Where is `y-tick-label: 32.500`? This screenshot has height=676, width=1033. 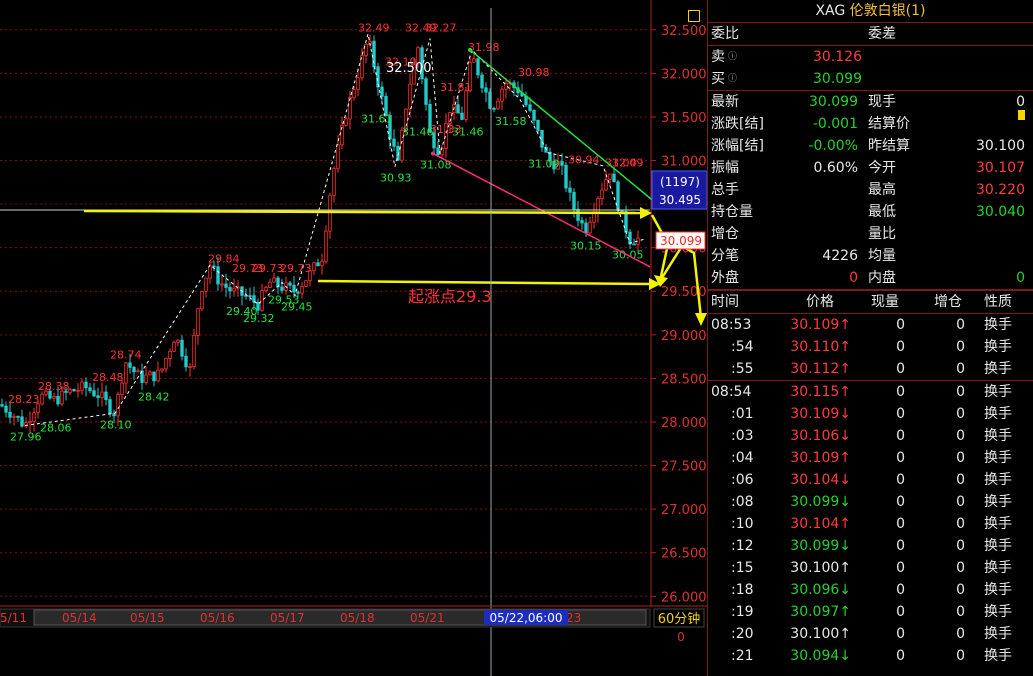
y-tick-label: 32.500 is located at coordinates (684, 31).